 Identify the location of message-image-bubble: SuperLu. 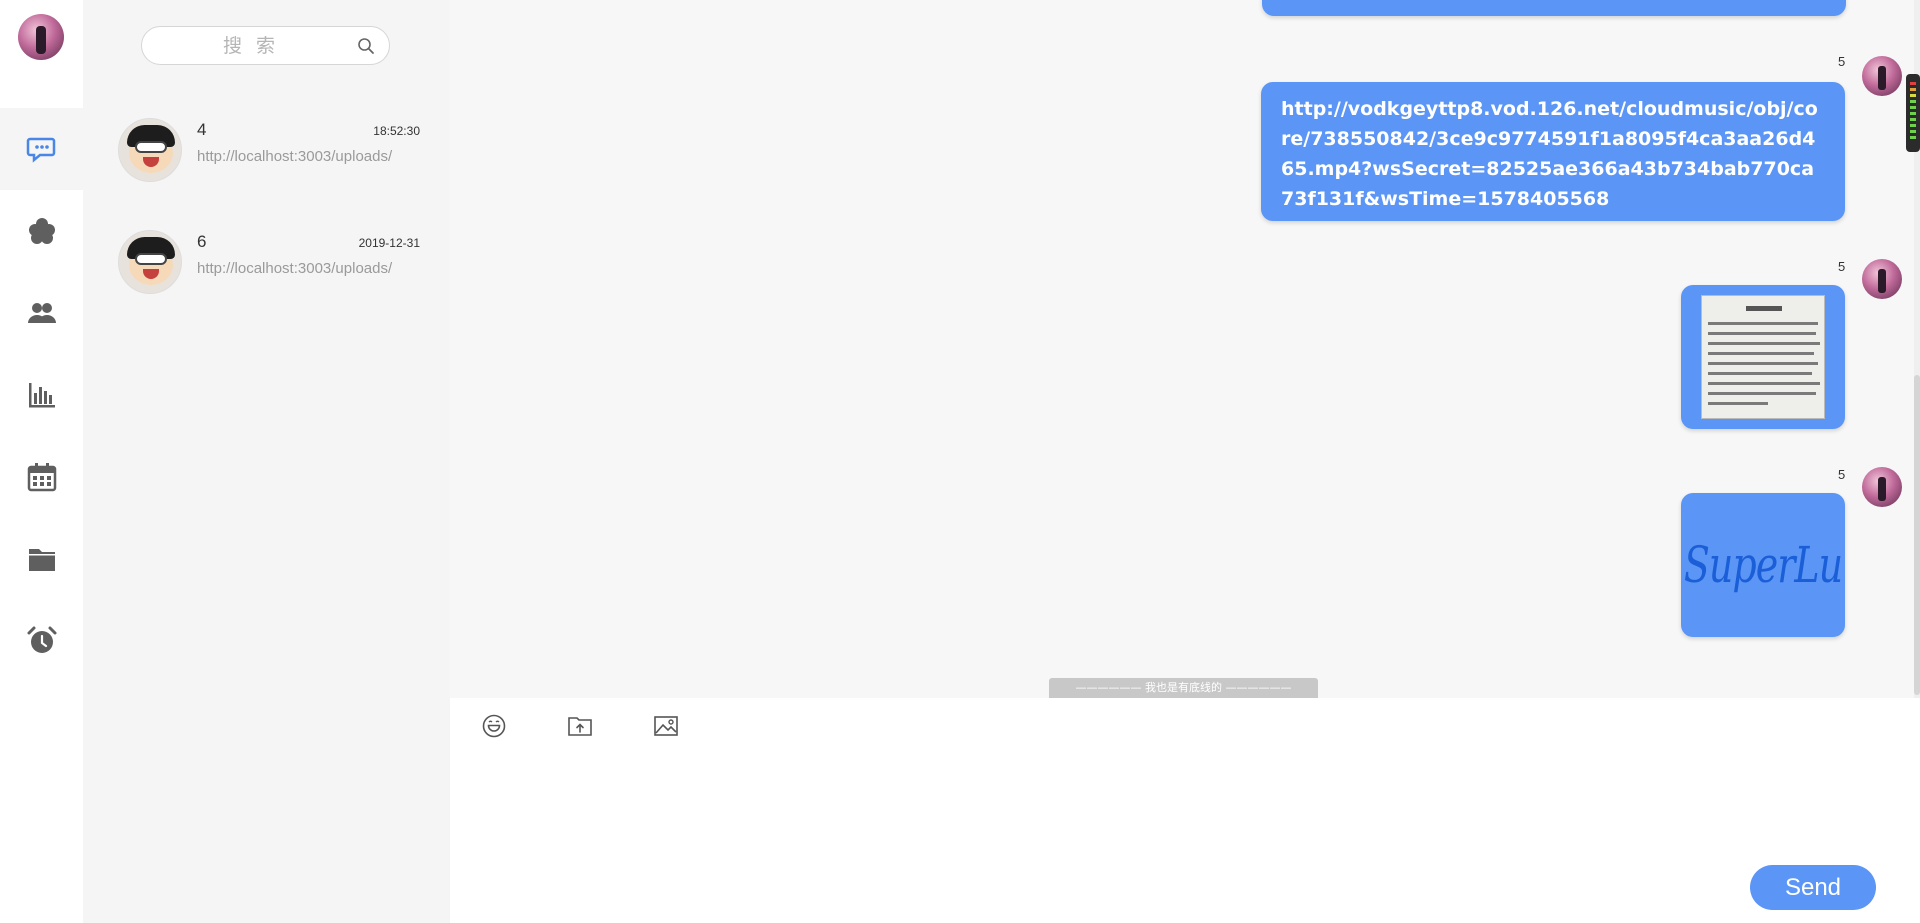
(1763, 565).